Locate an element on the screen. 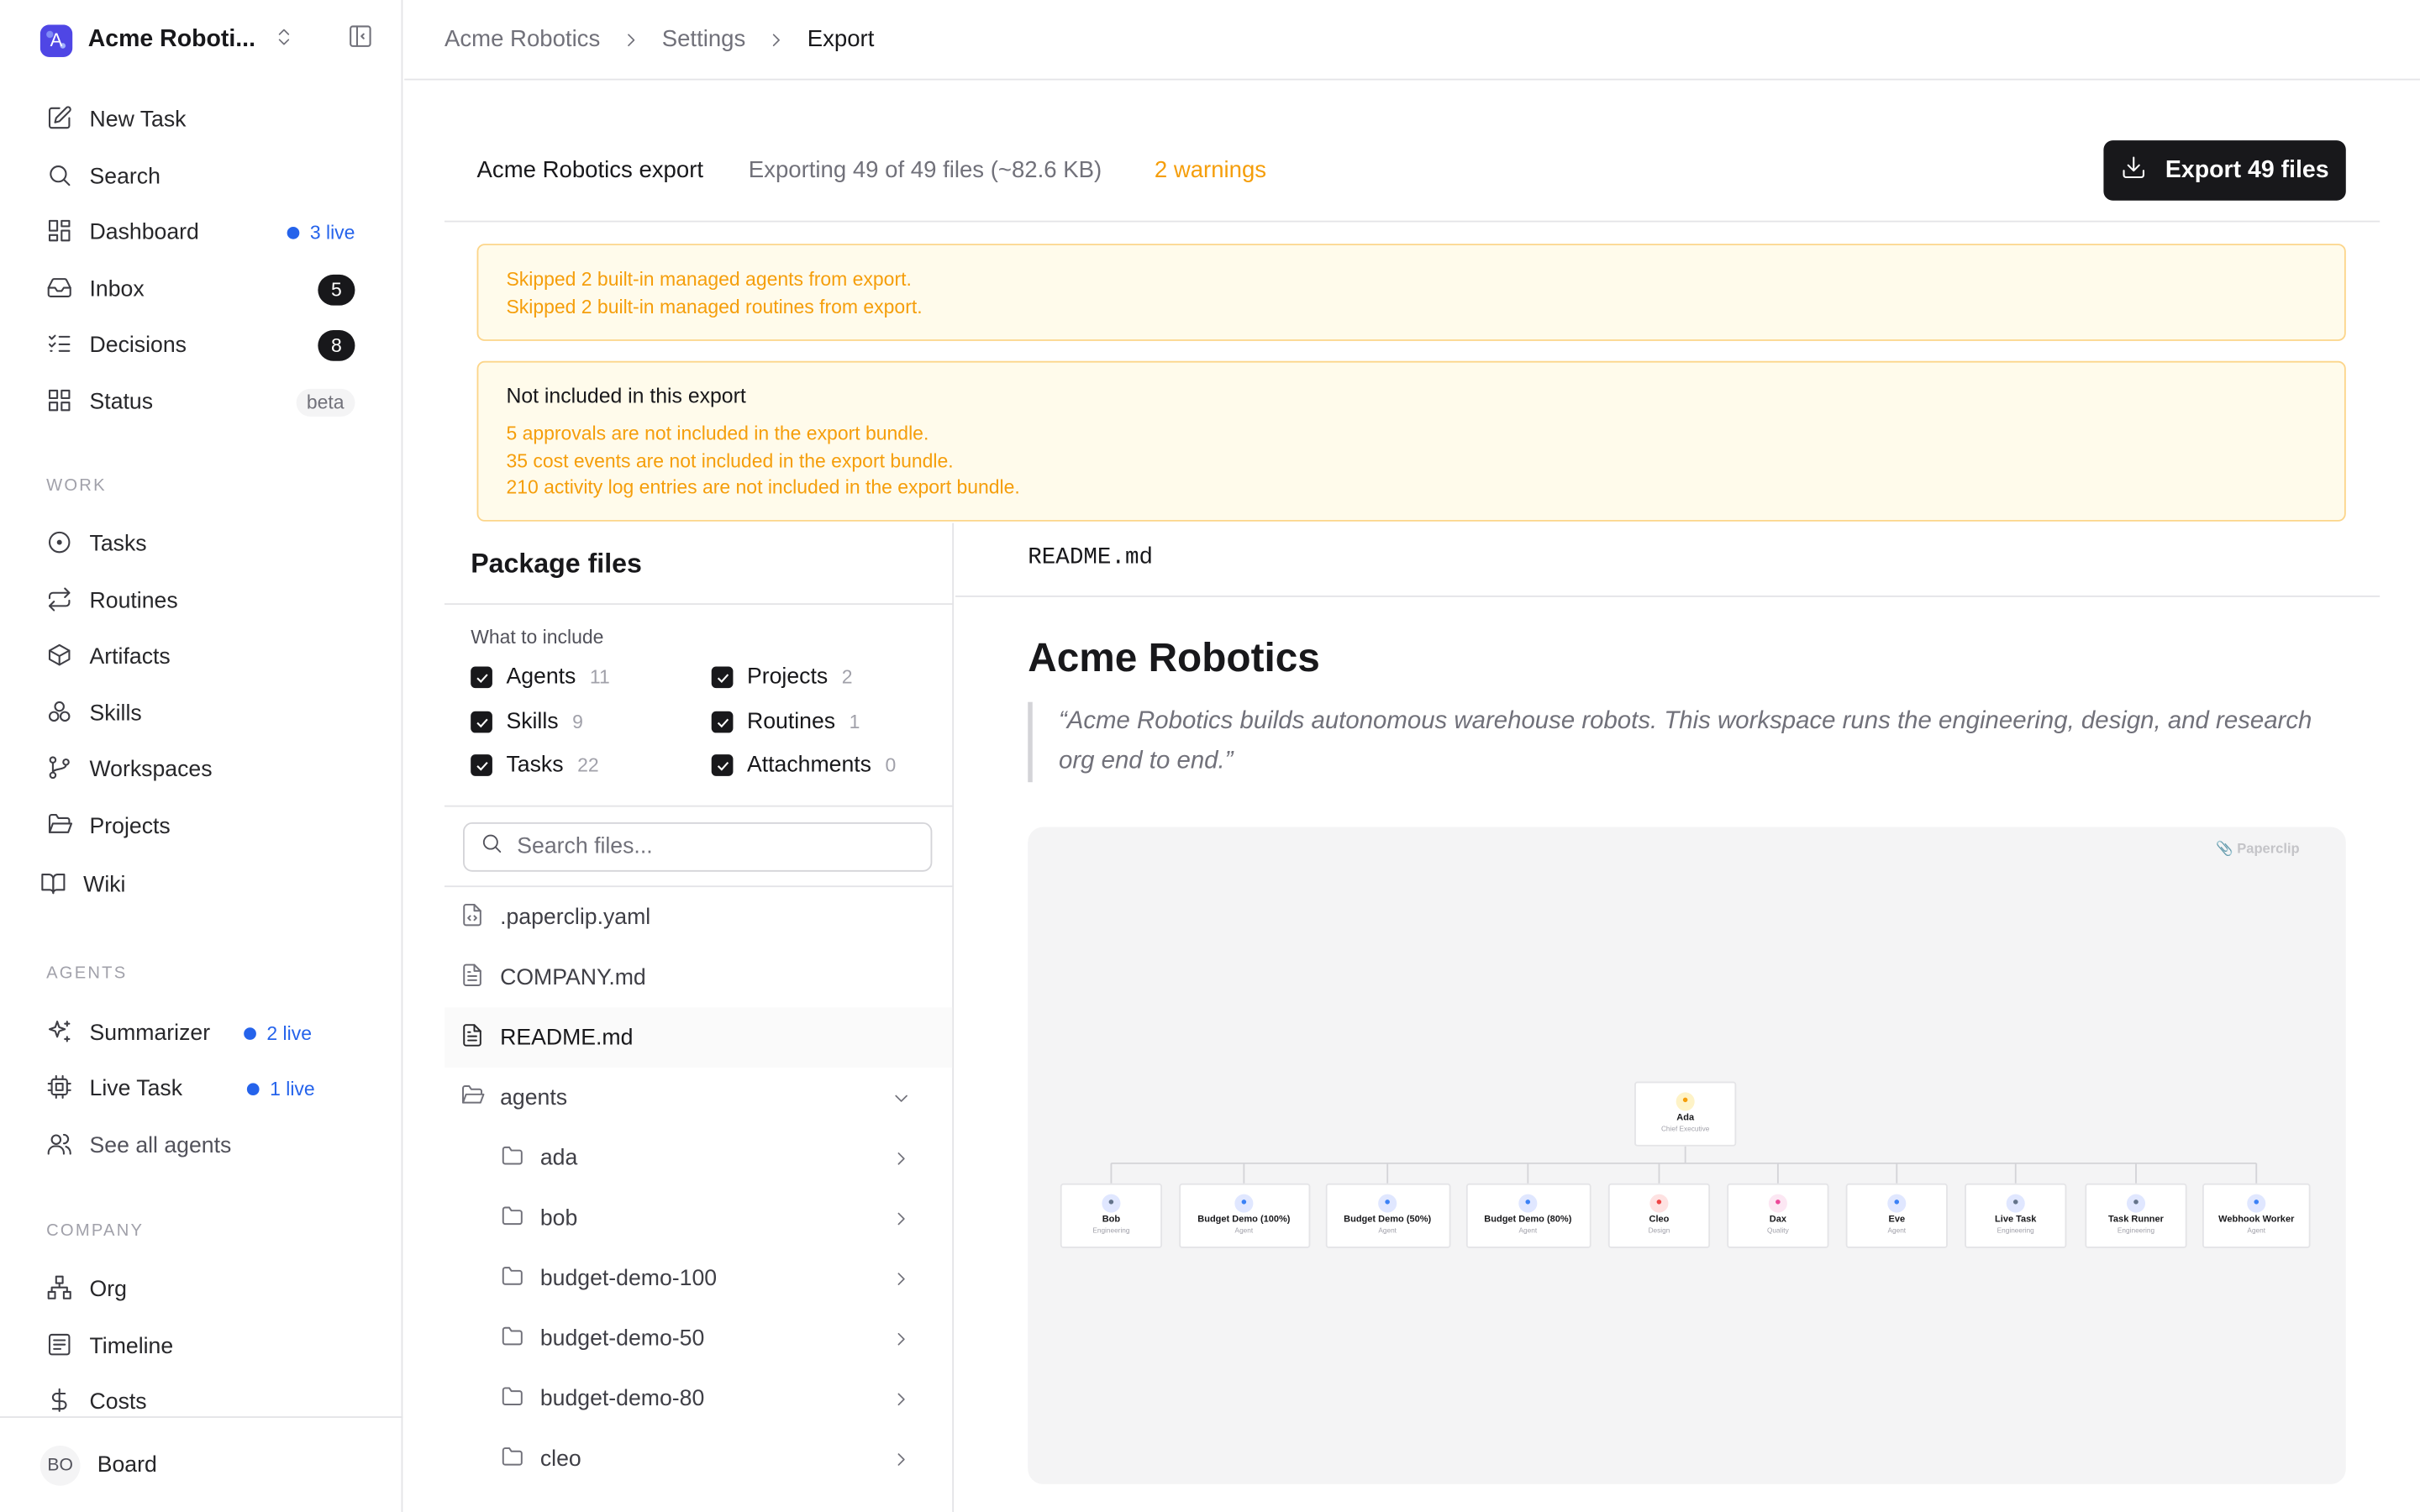 This screenshot has height=1512, width=2420. search-icon is located at coordinates (59, 177).